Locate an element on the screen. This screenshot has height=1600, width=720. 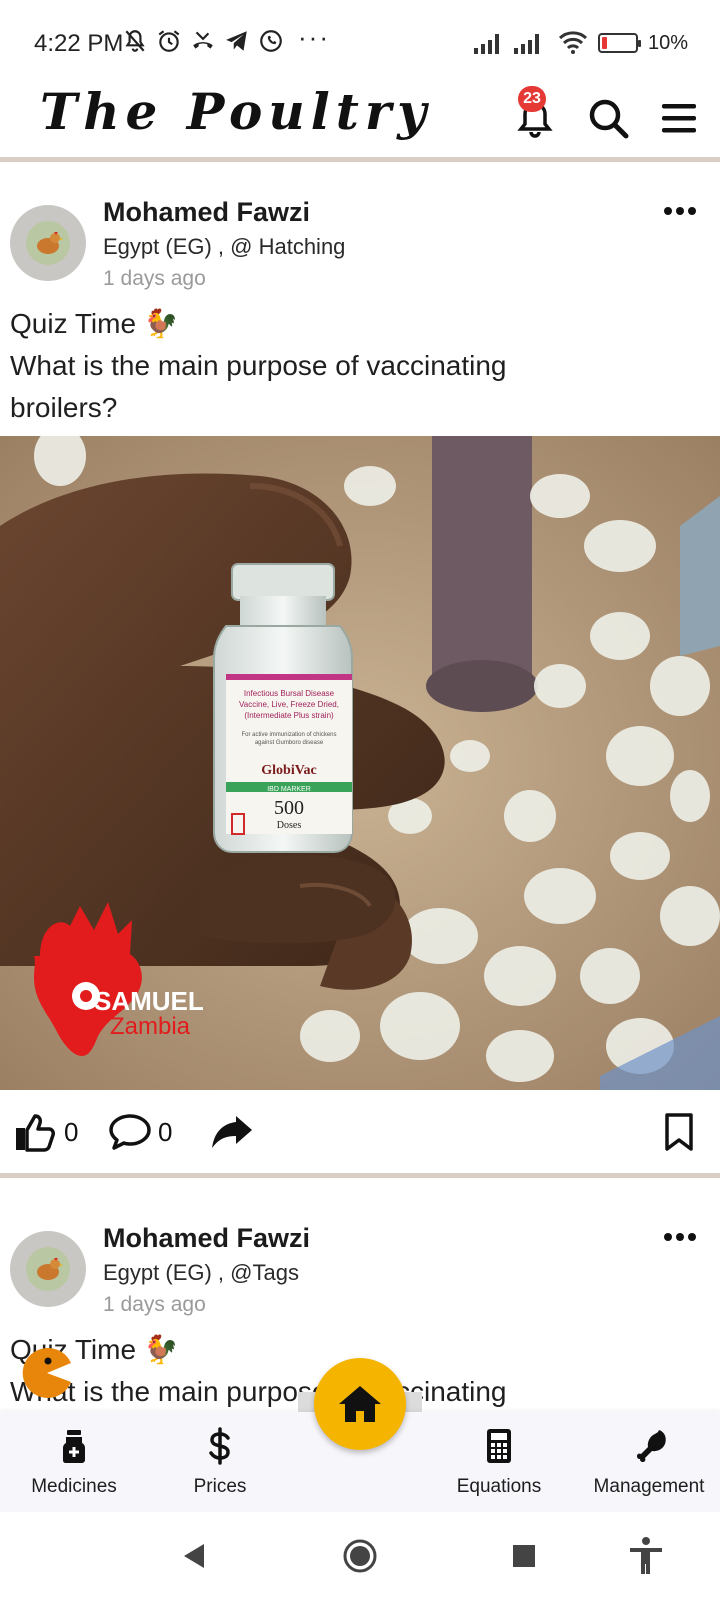
accessibility-icon is located at coordinates (646, 1556).